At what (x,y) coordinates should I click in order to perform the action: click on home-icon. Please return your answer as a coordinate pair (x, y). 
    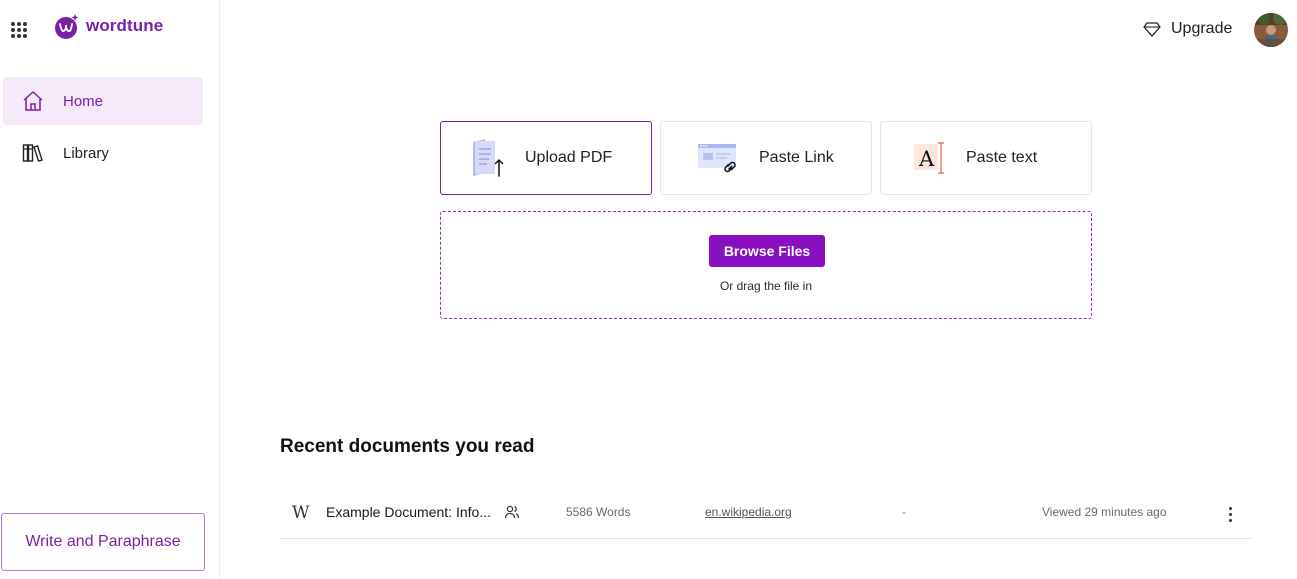
    Looking at the image, I should click on (33, 101).